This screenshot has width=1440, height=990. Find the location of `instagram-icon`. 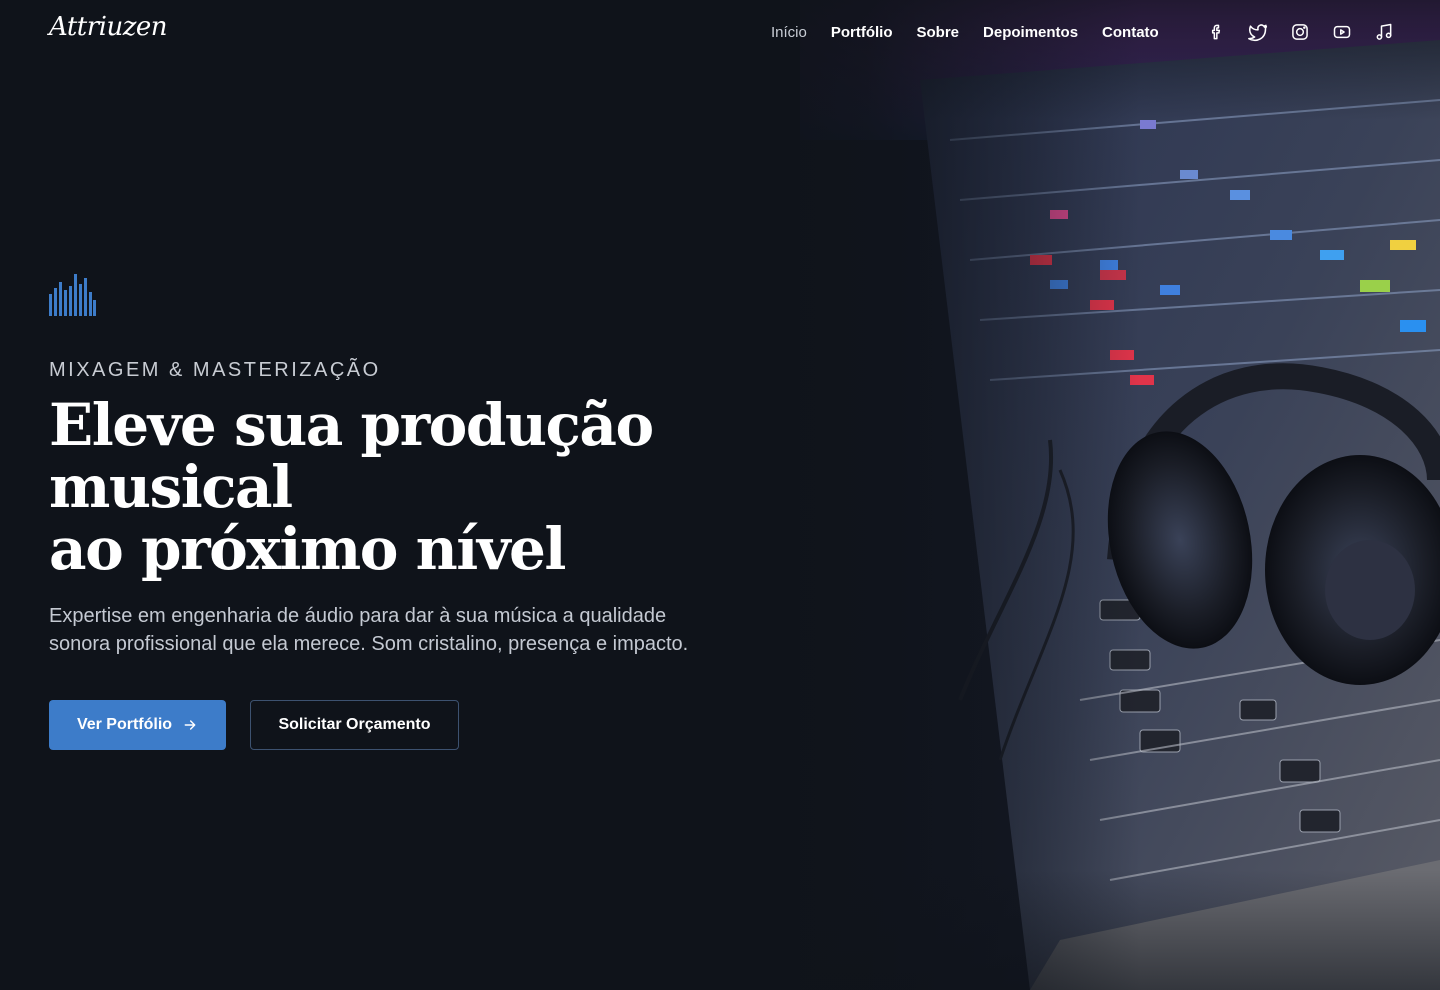

instagram-icon is located at coordinates (1300, 32).